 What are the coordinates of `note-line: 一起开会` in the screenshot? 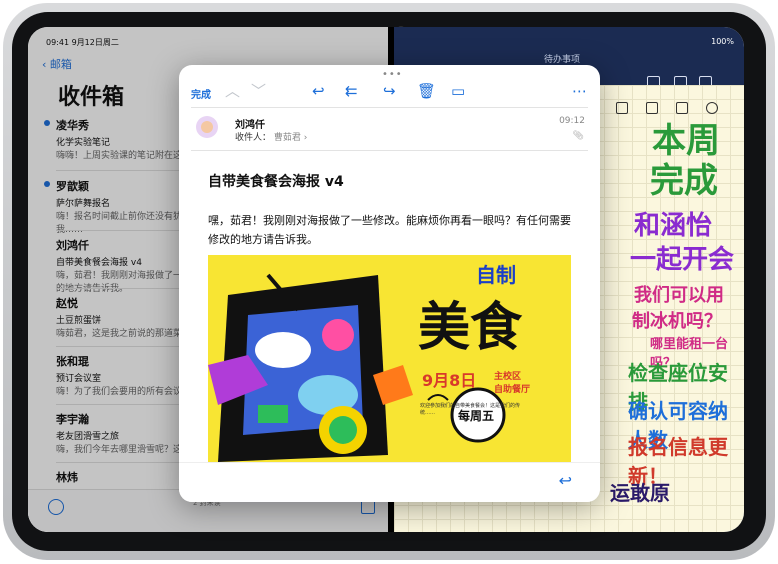 It's located at (682, 260).